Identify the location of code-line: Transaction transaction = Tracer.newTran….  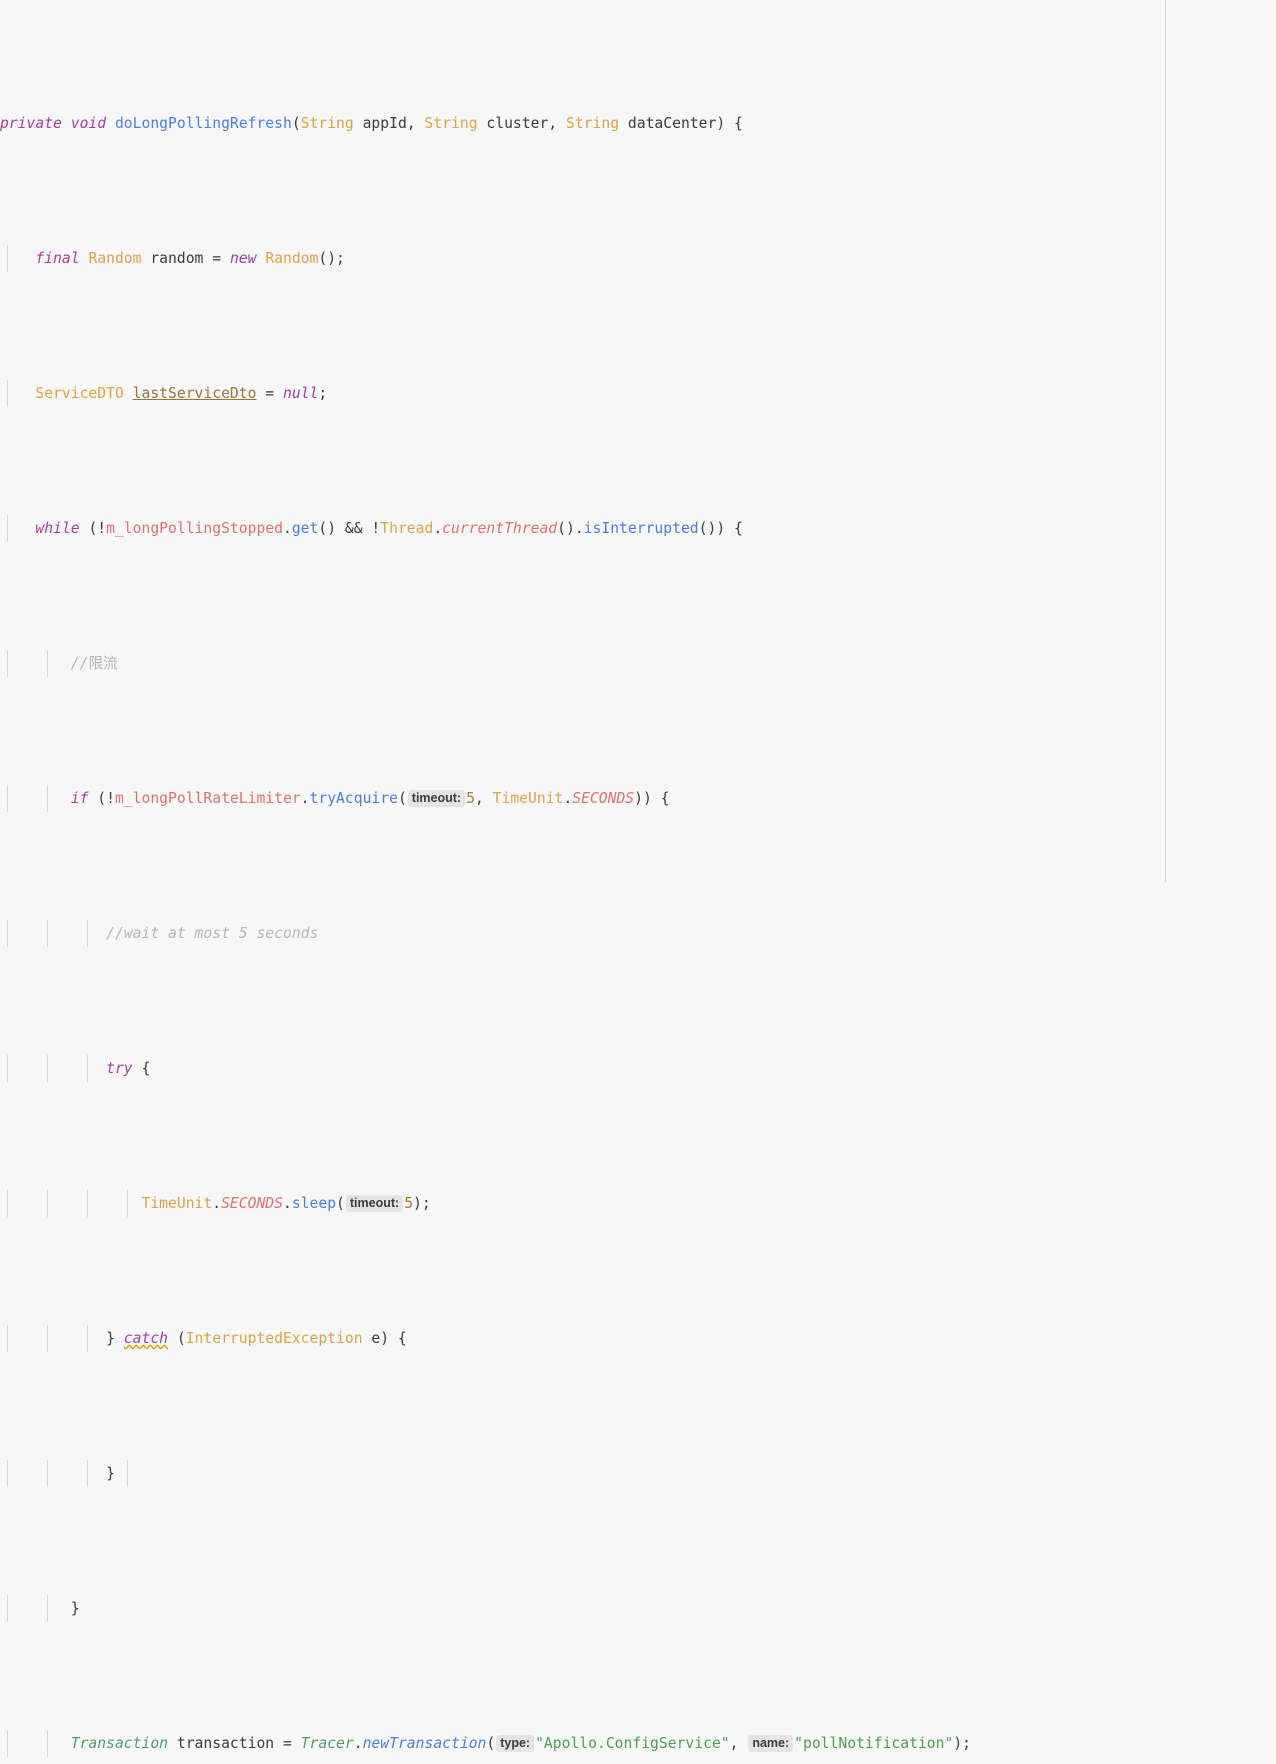
(638, 1743).